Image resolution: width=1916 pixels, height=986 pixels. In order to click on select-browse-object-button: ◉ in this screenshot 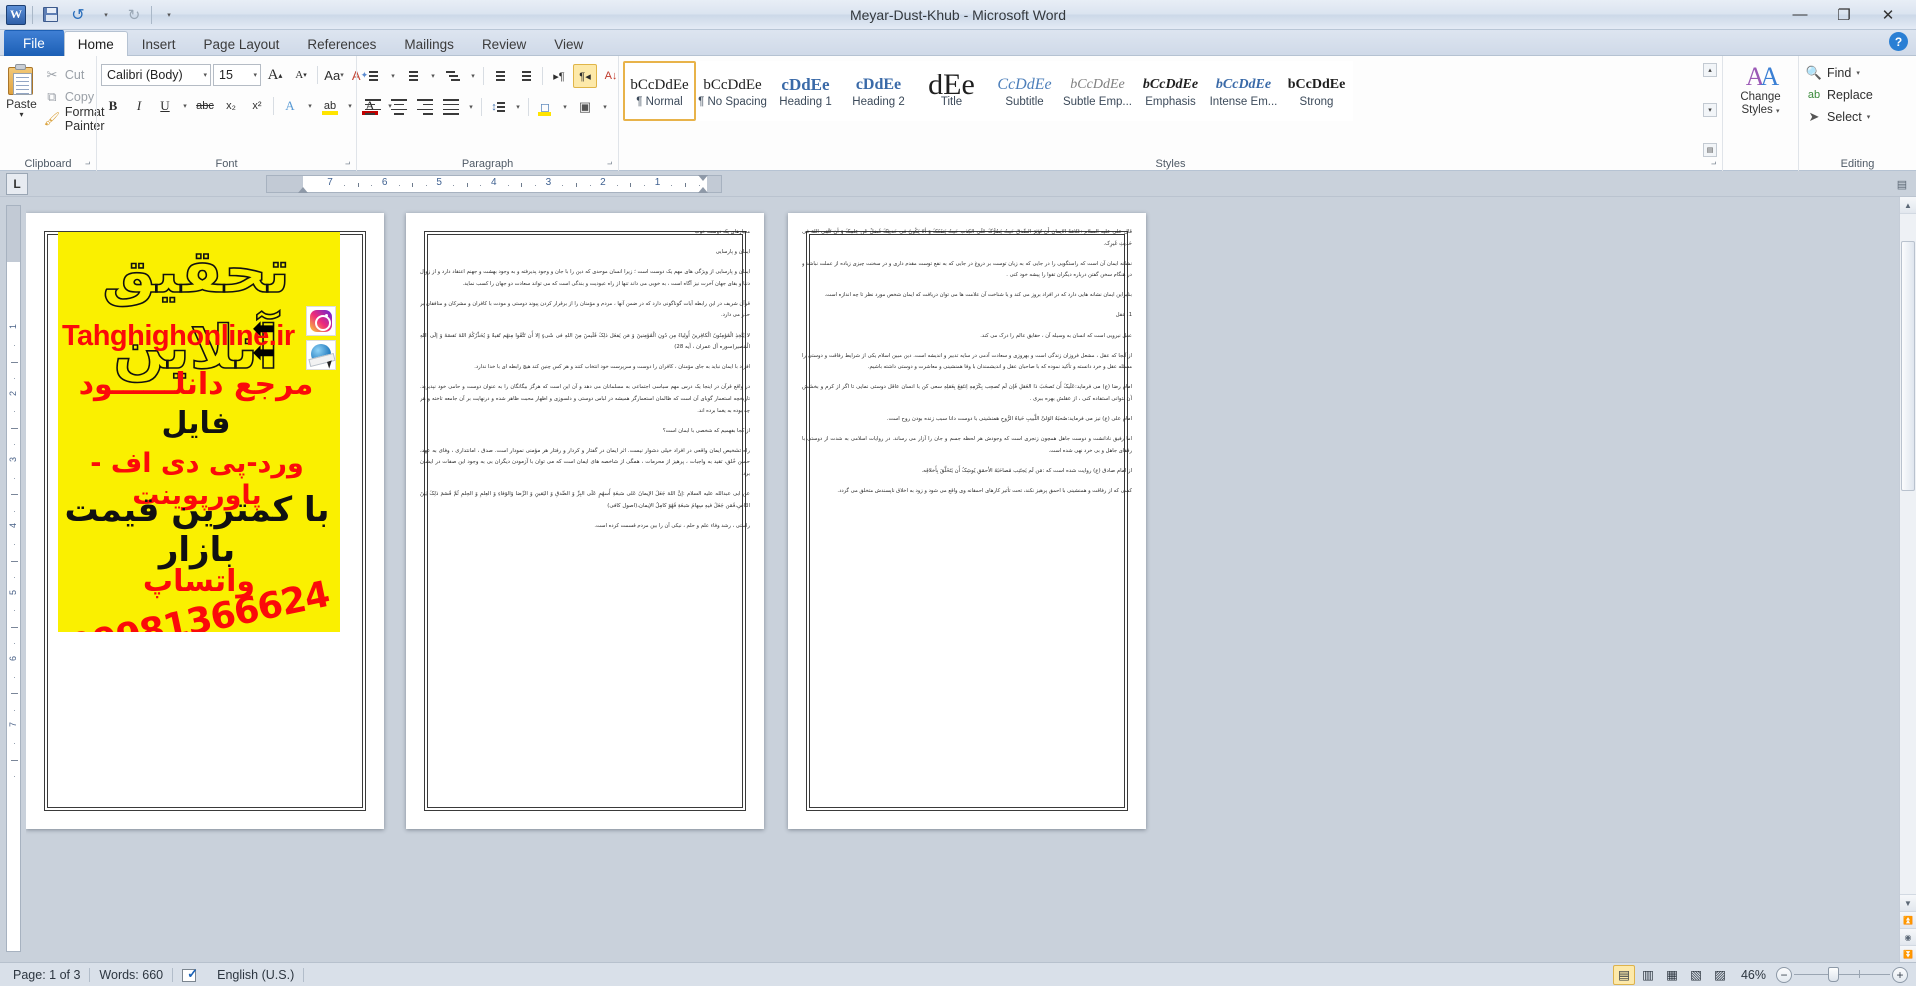, I will do `click(1908, 936)`.